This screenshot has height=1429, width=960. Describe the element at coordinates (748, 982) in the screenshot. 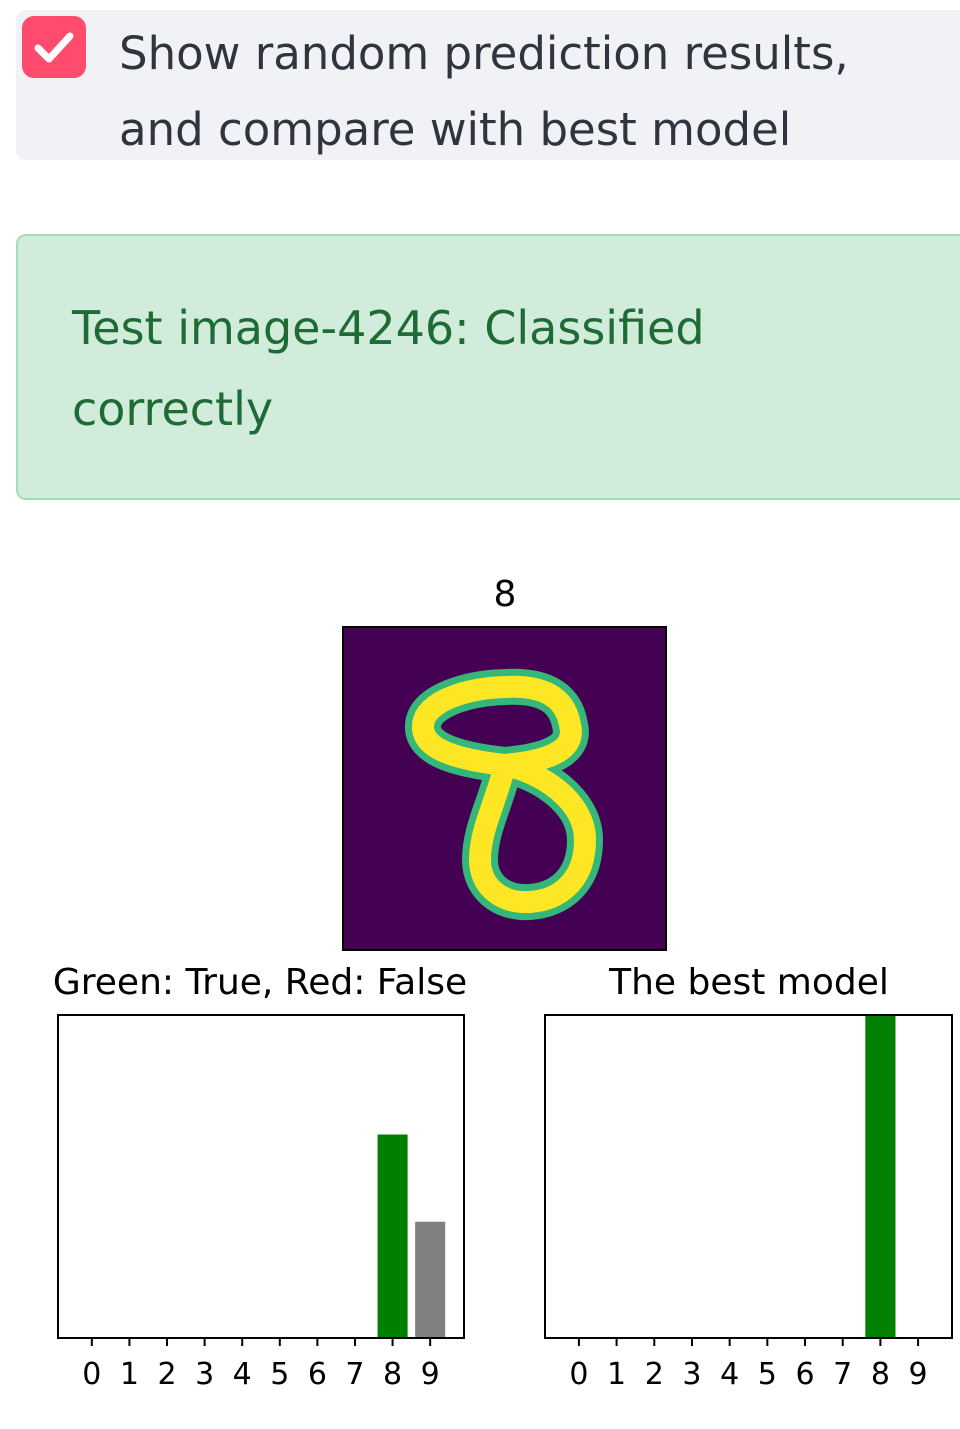

I see `chart-title: The best model` at that location.